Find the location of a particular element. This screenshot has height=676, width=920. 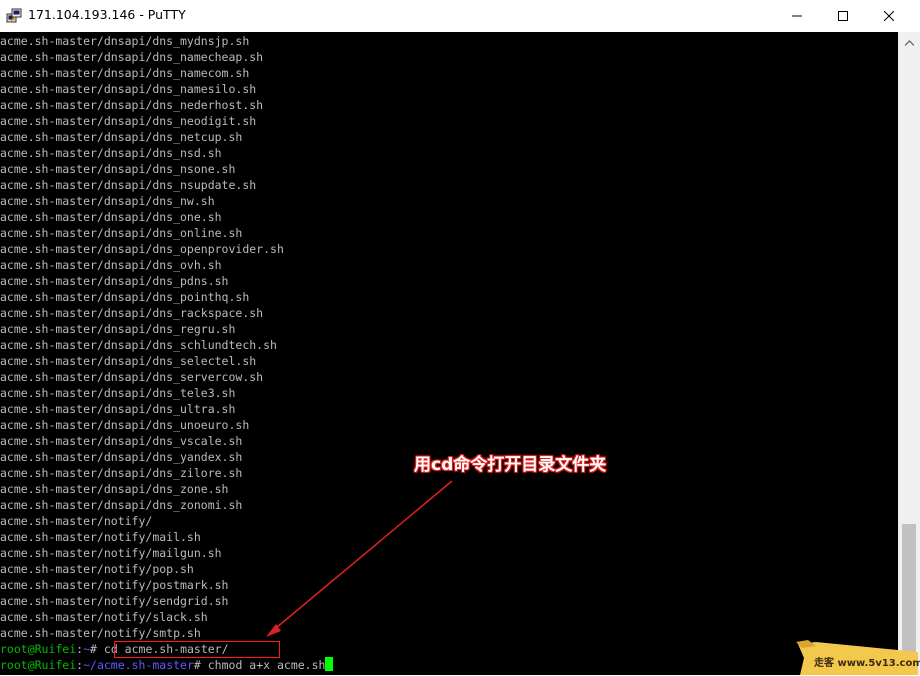

terminal-line: acme.sh-master/dnsapi/dns_one.sh is located at coordinates (111, 217).